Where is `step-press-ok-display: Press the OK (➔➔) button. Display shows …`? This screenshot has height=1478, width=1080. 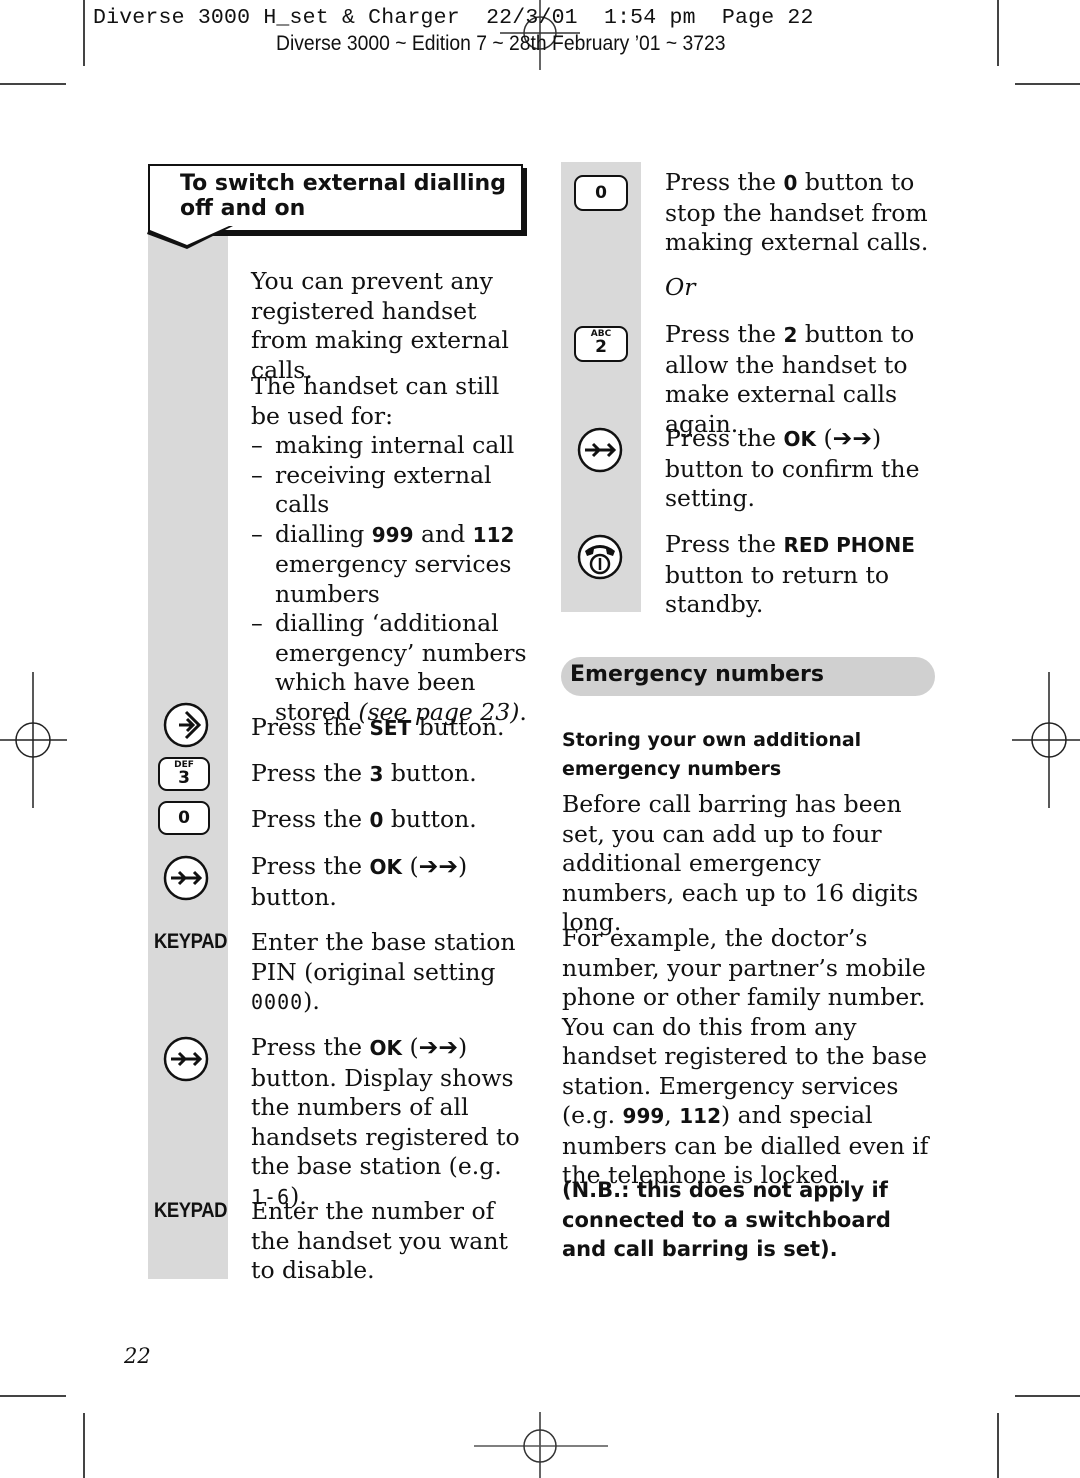 step-press-ok-display: Press the OK (➔➔) button. Display shows … is located at coordinates (385, 1121).